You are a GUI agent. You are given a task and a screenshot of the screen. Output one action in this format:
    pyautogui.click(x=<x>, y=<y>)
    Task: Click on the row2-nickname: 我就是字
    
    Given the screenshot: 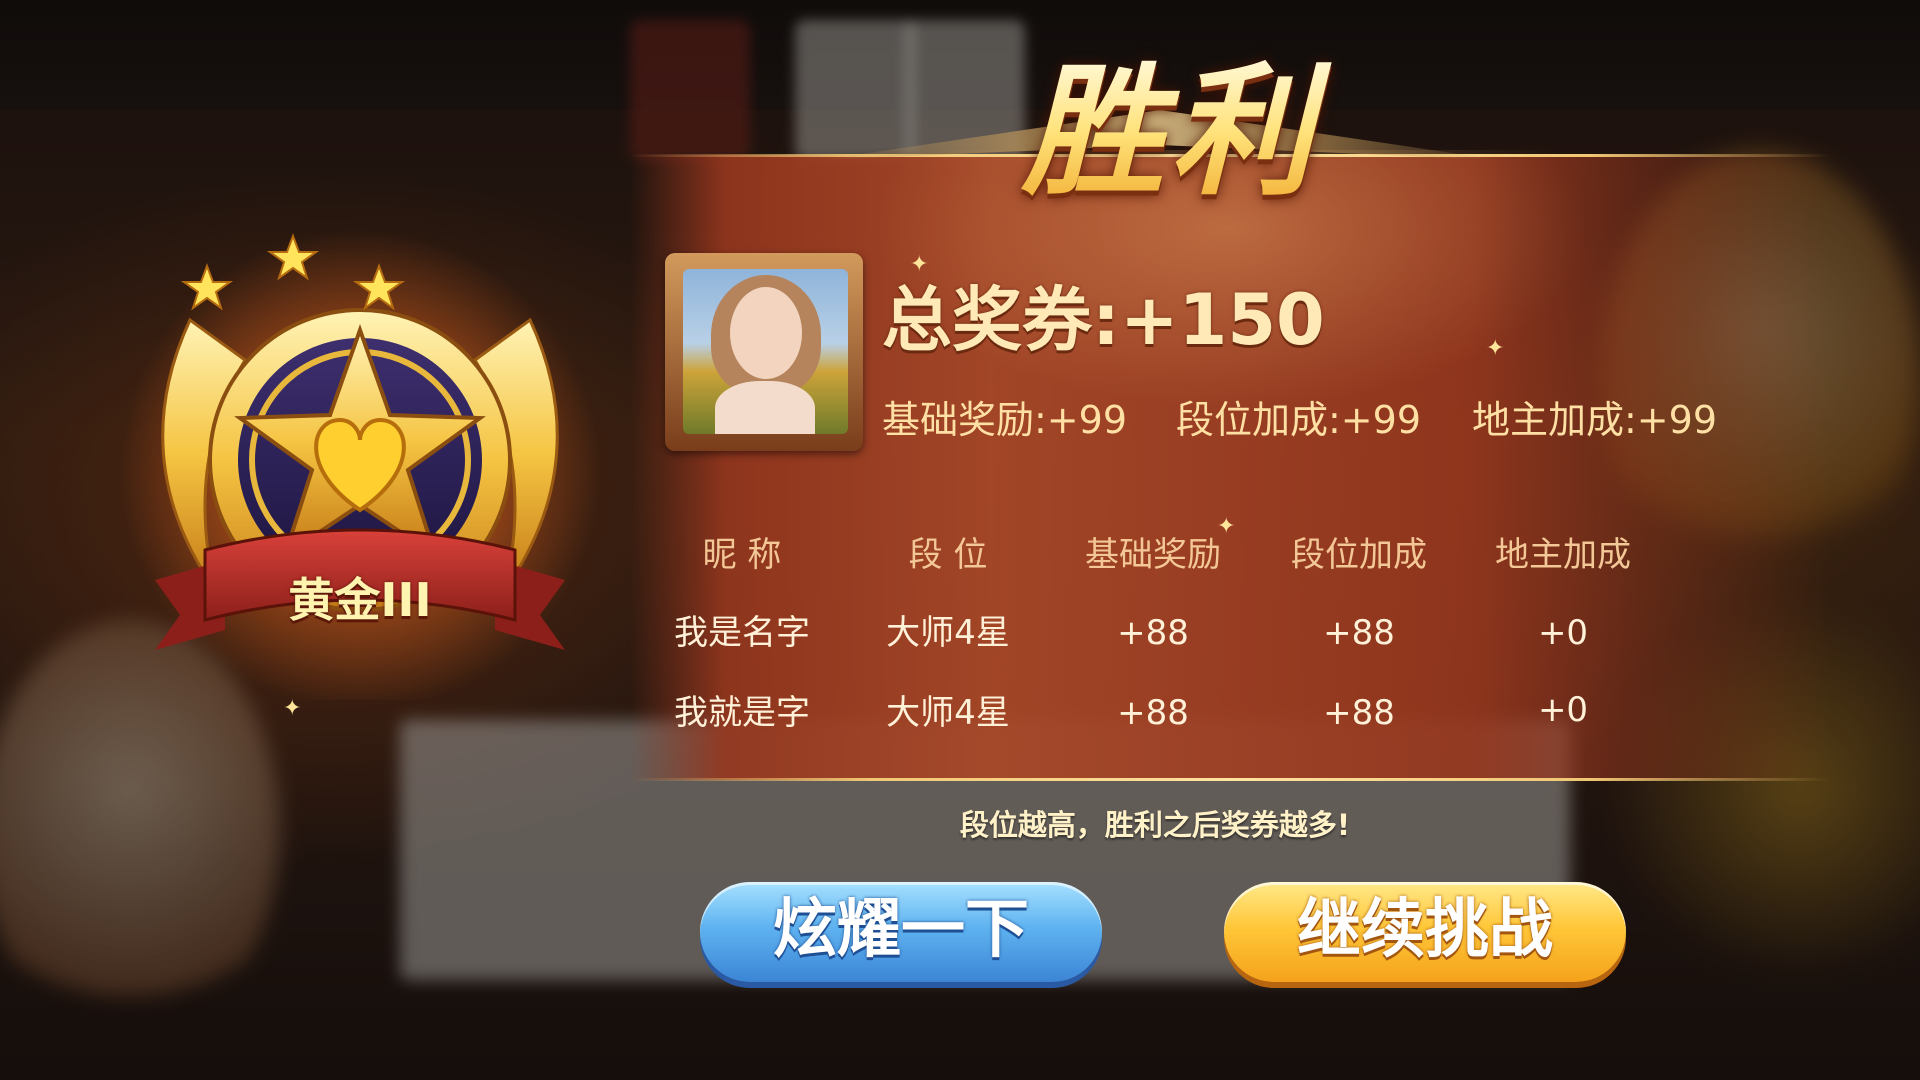 What is the action you would take?
    pyautogui.click(x=742, y=713)
    